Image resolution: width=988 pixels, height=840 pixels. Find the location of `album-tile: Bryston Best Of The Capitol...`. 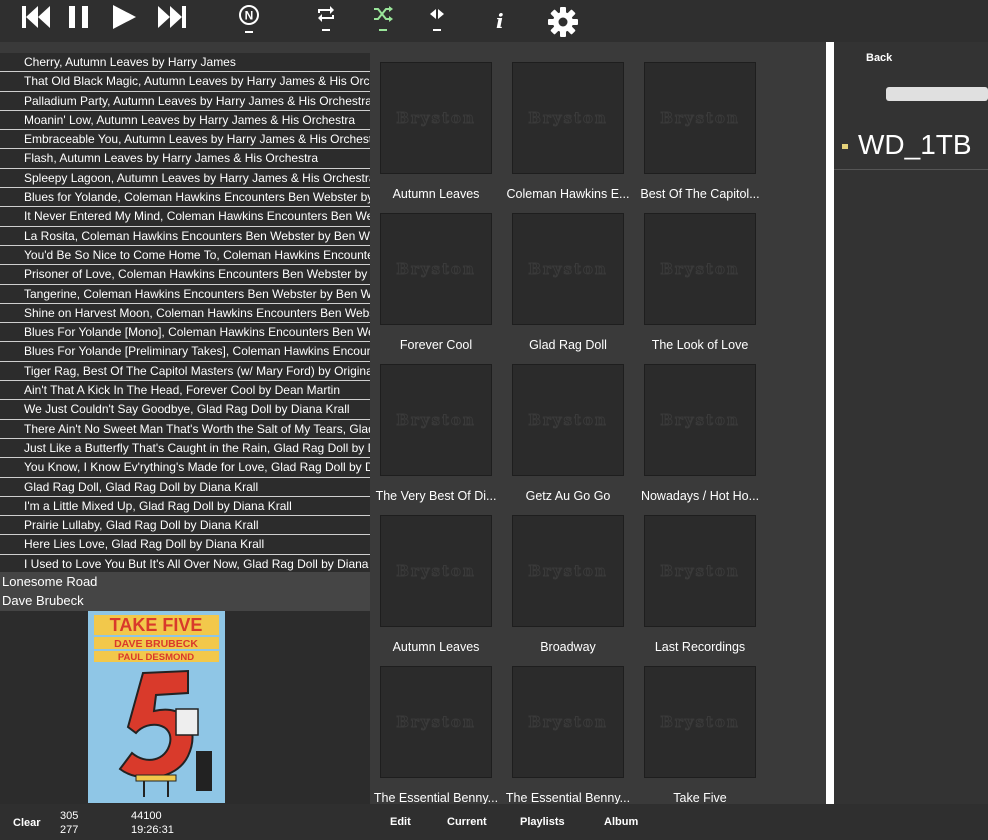

album-tile: Bryston Best Of The Capitol... is located at coordinates (700, 121).